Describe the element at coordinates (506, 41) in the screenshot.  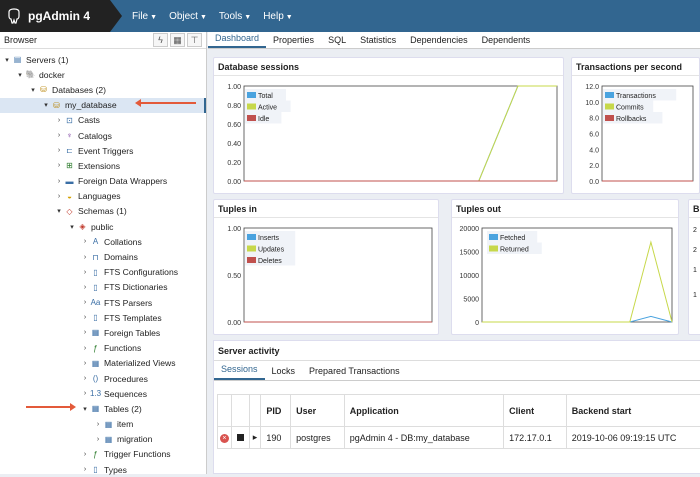
I see `tab-dependents: Dependents` at that location.